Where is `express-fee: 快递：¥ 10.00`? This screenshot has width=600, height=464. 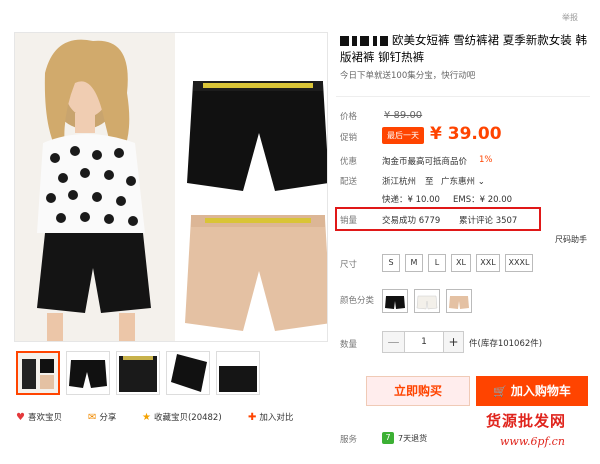
express-fee: 快递：¥ 10.00 is located at coordinates (411, 200).